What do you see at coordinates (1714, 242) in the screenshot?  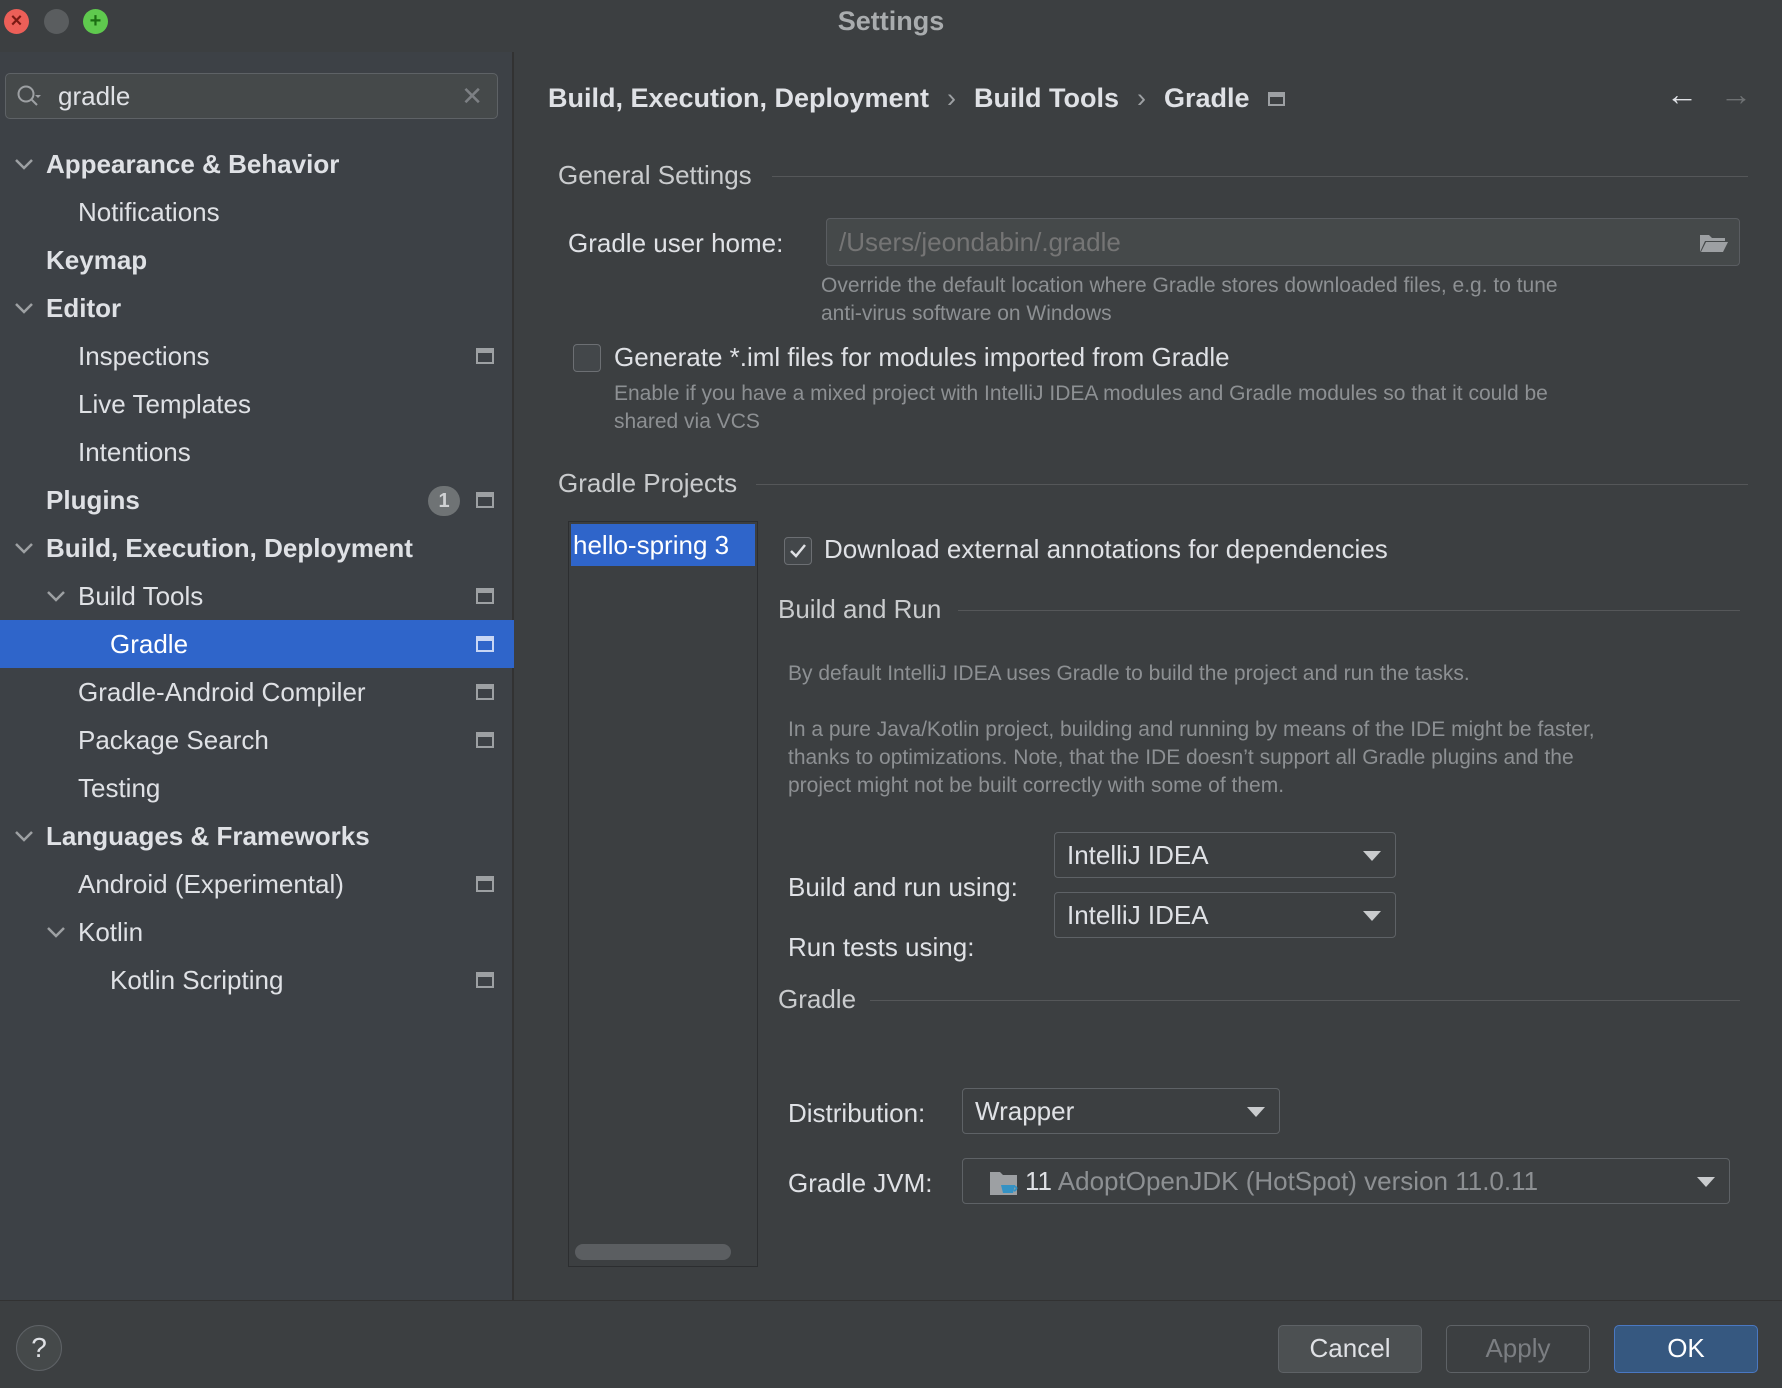 I see `folder-open-icon` at bounding box center [1714, 242].